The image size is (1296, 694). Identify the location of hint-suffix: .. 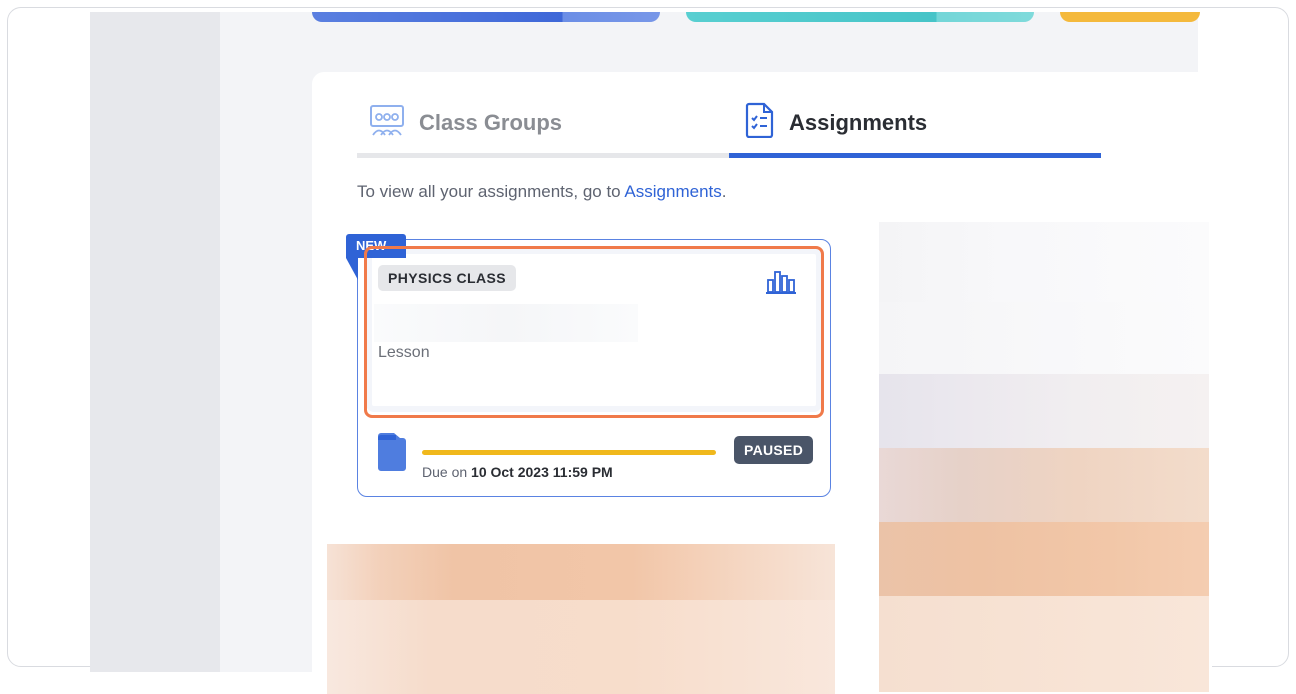
(724, 191).